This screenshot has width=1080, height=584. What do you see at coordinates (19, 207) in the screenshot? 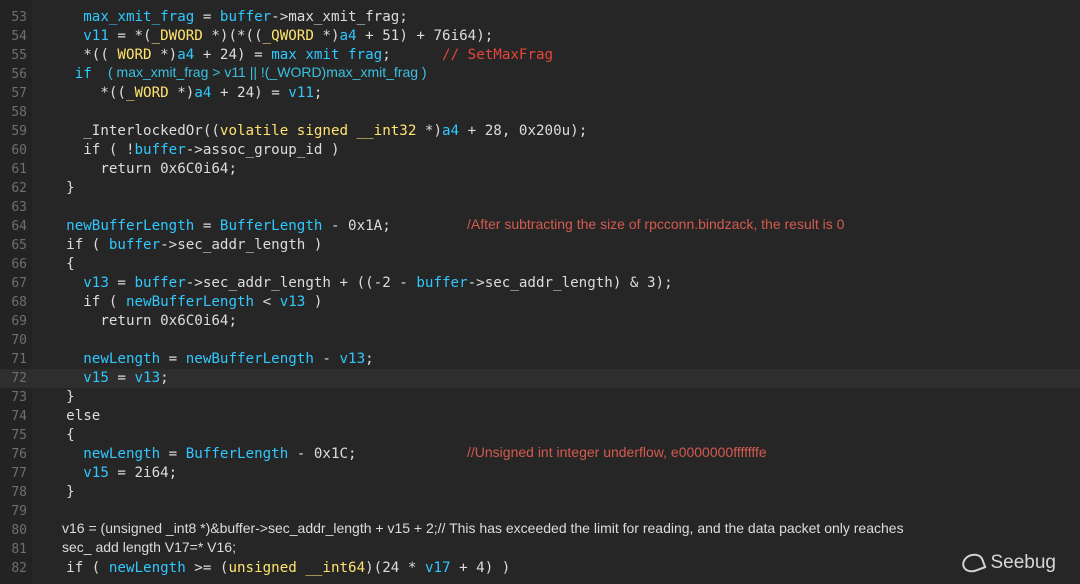
I see `line-number: 63` at bounding box center [19, 207].